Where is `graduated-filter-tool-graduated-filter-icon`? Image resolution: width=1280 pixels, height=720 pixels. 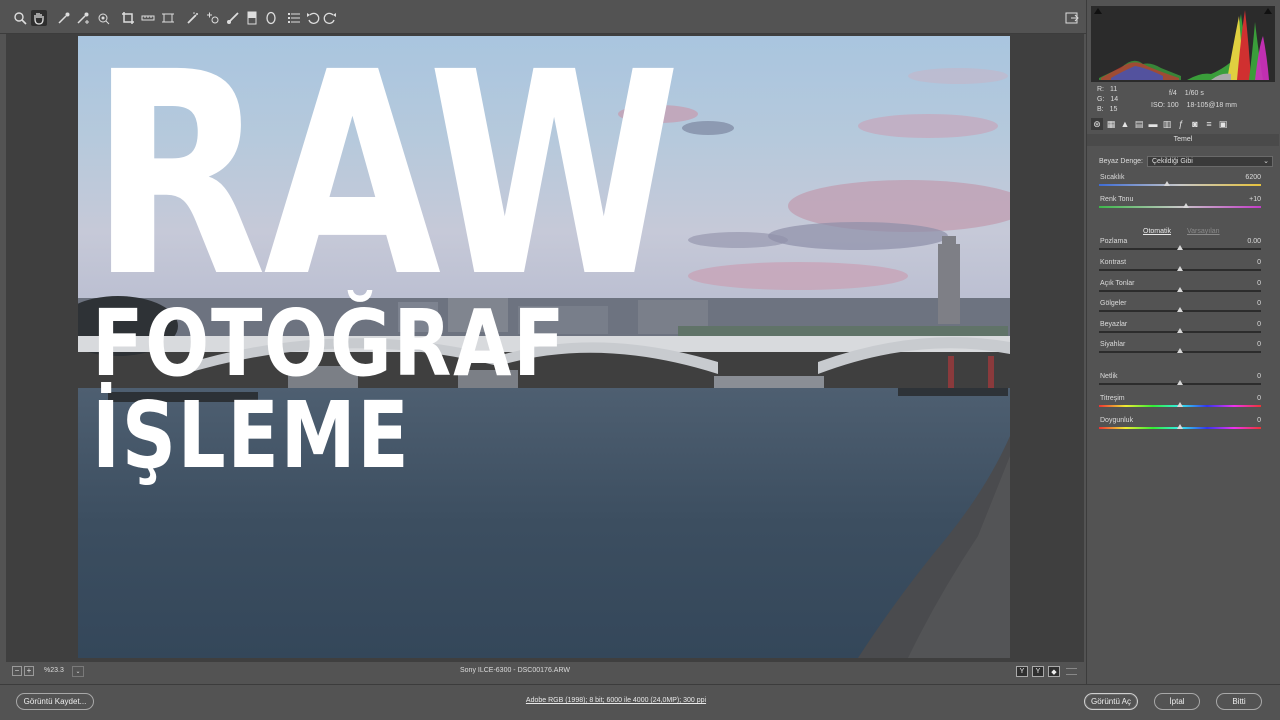 graduated-filter-tool-graduated-filter-icon is located at coordinates (252, 18).